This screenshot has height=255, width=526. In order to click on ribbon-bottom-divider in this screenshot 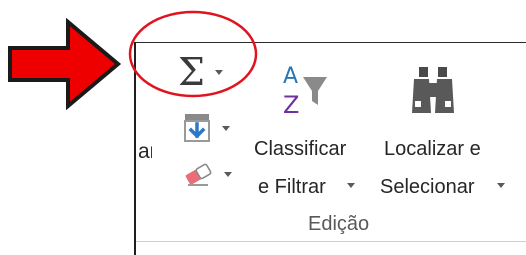, I will do `click(331, 241)`.